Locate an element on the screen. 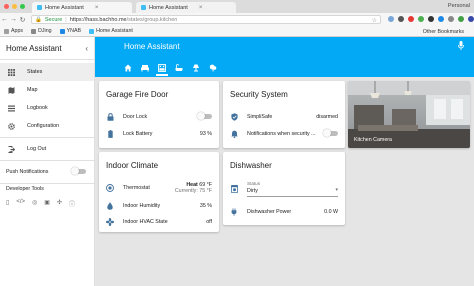  status-value: Dirty is located at coordinates (252, 191).